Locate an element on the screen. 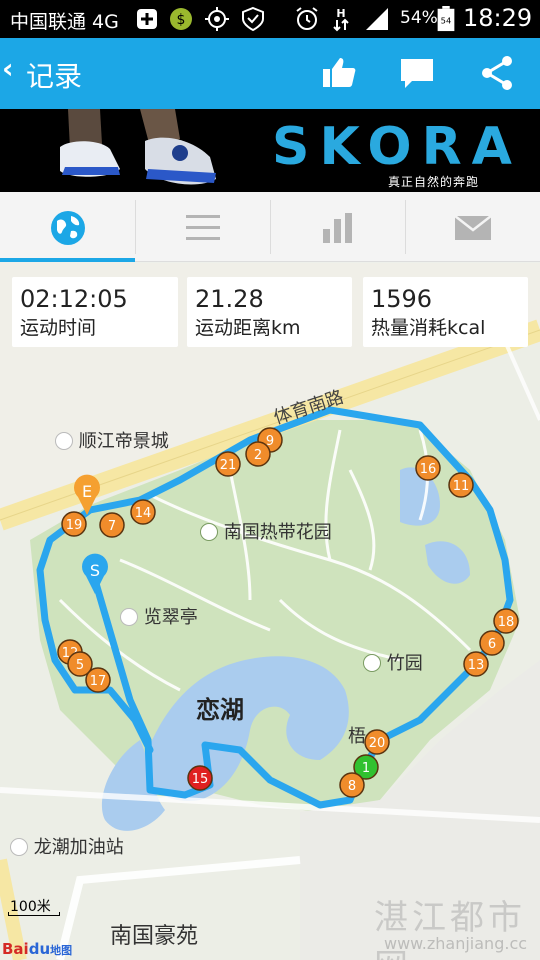 The width and height of the screenshot is (540, 960). shield-icon is located at coordinates (253, 19).